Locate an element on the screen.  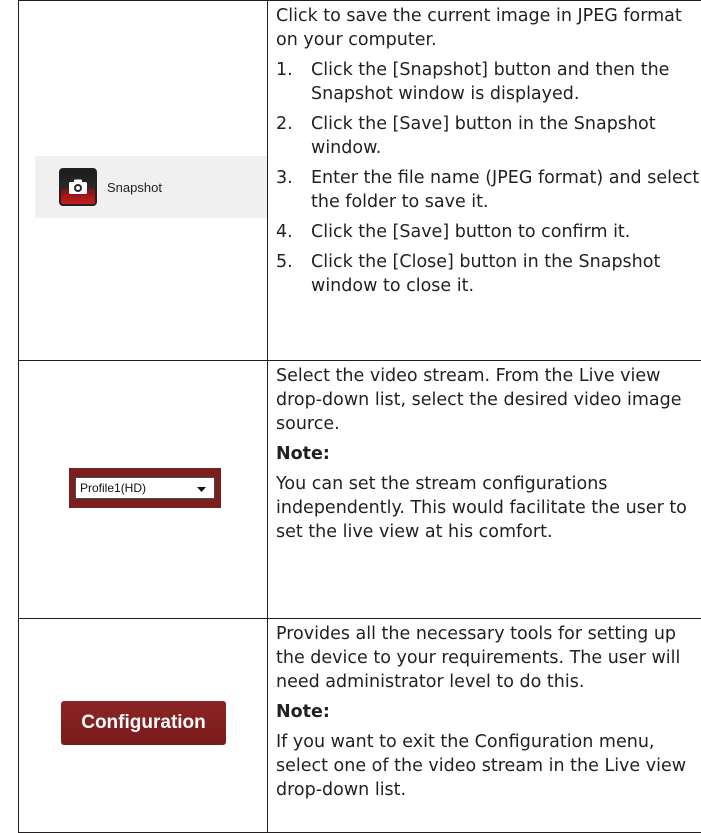
configuration-icon-cell: Configuration is located at coordinates (143, 726).